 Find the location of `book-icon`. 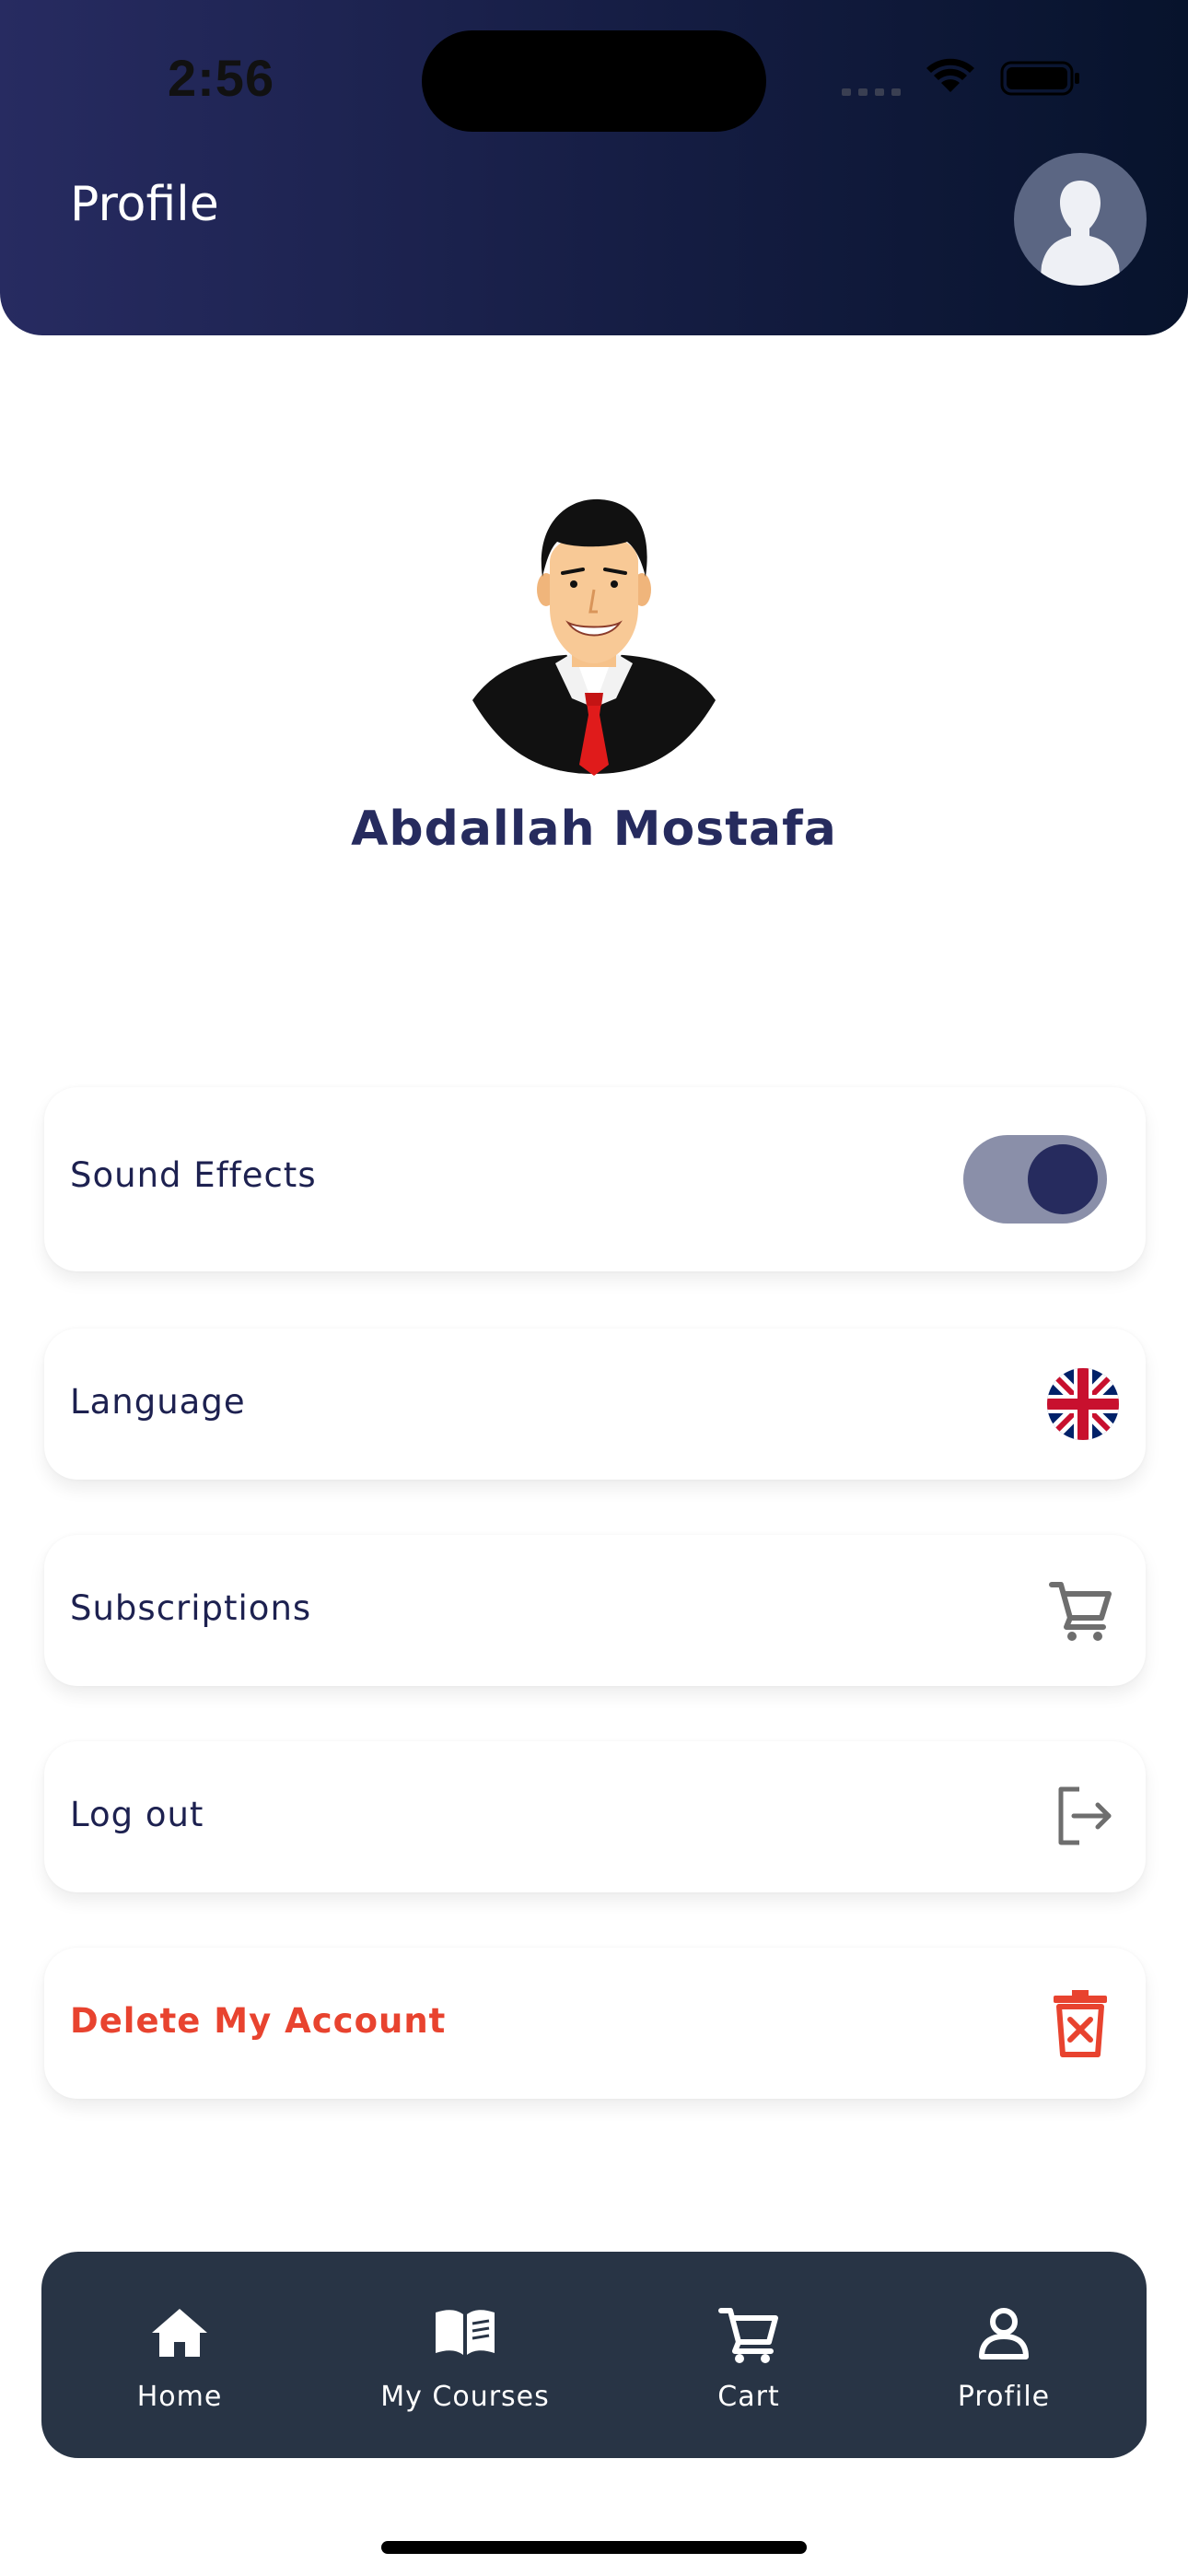

book-icon is located at coordinates (465, 2332).